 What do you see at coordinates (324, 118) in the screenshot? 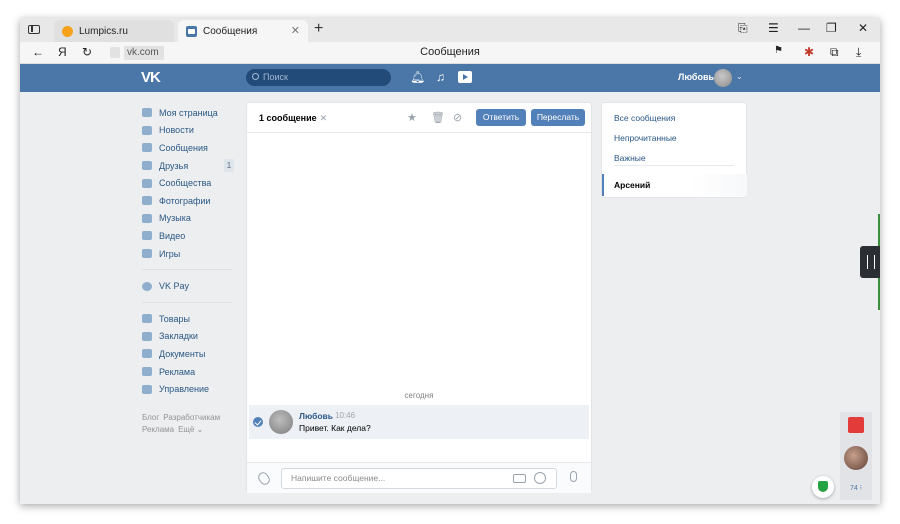
I see `clear-selection-icon: ✕` at bounding box center [324, 118].